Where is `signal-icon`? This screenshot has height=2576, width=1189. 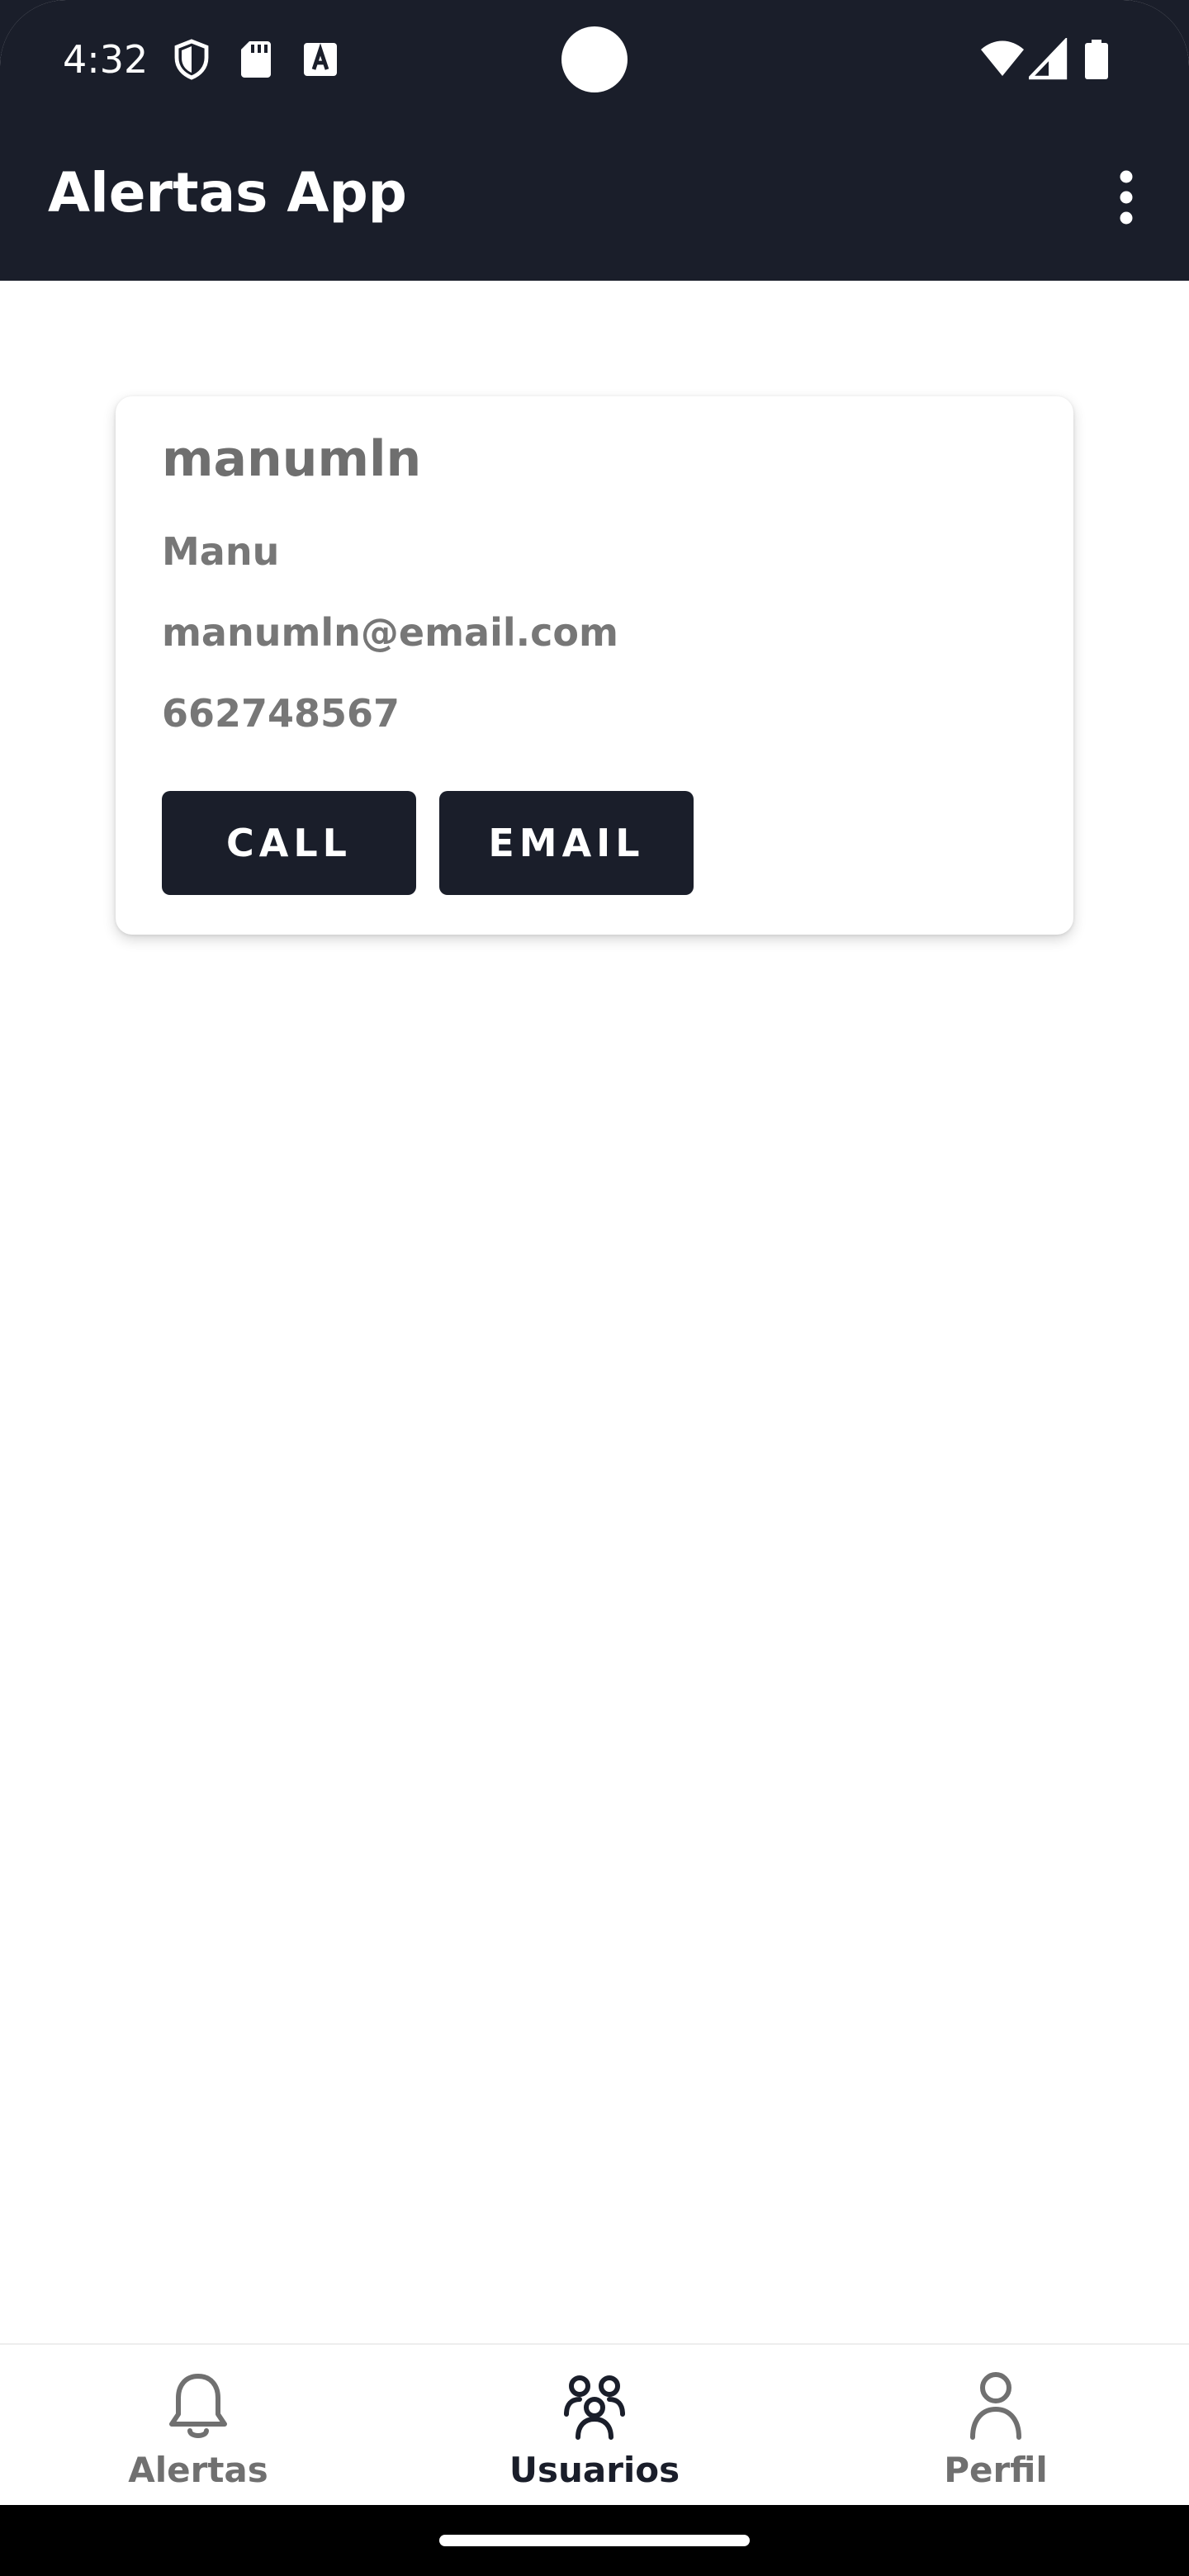
signal-icon is located at coordinates (1048, 59).